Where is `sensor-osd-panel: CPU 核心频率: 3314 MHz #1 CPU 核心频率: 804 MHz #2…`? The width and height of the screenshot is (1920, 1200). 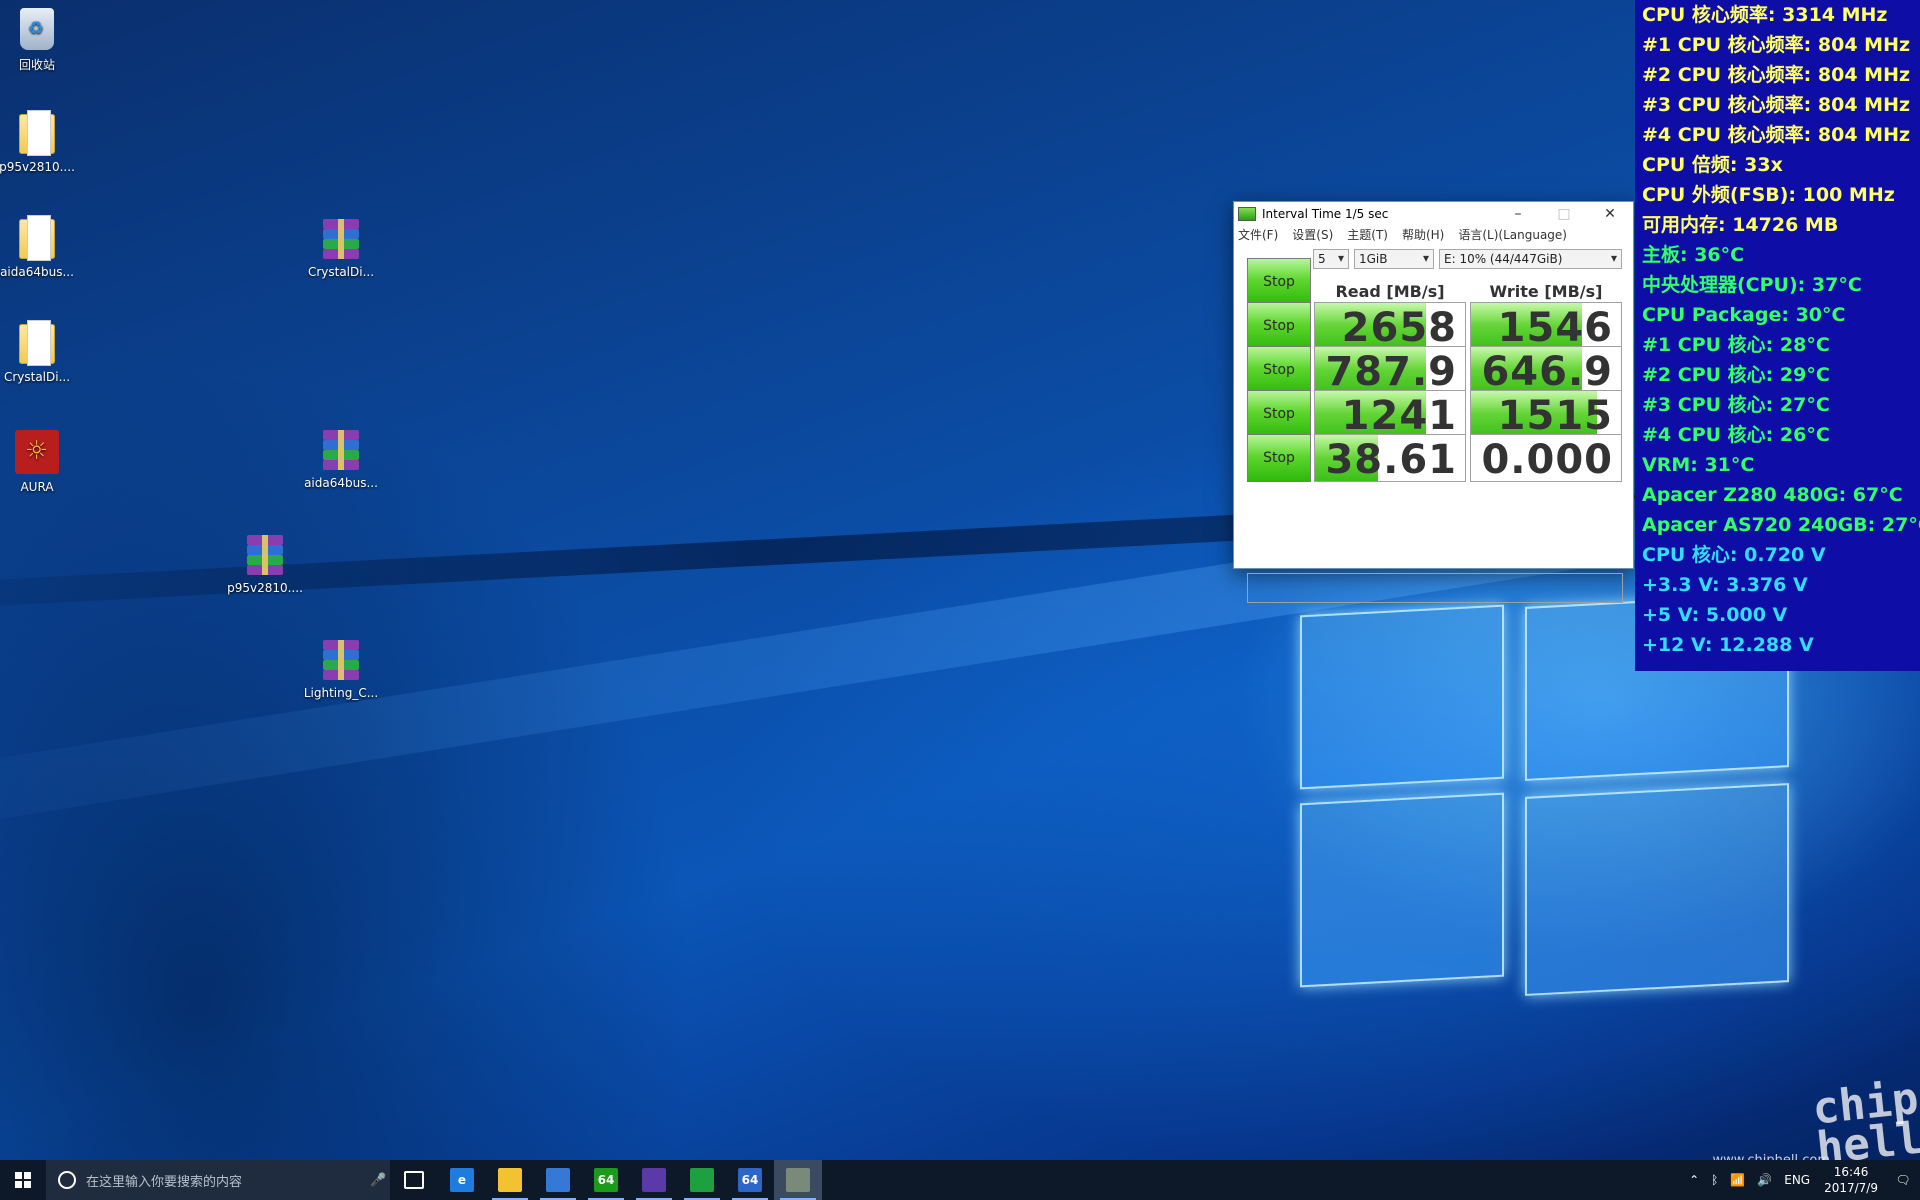
sensor-osd-panel: CPU 核心频率: 3314 MHz #1 CPU 核心频率: 804 MHz #2… is located at coordinates (1777, 335).